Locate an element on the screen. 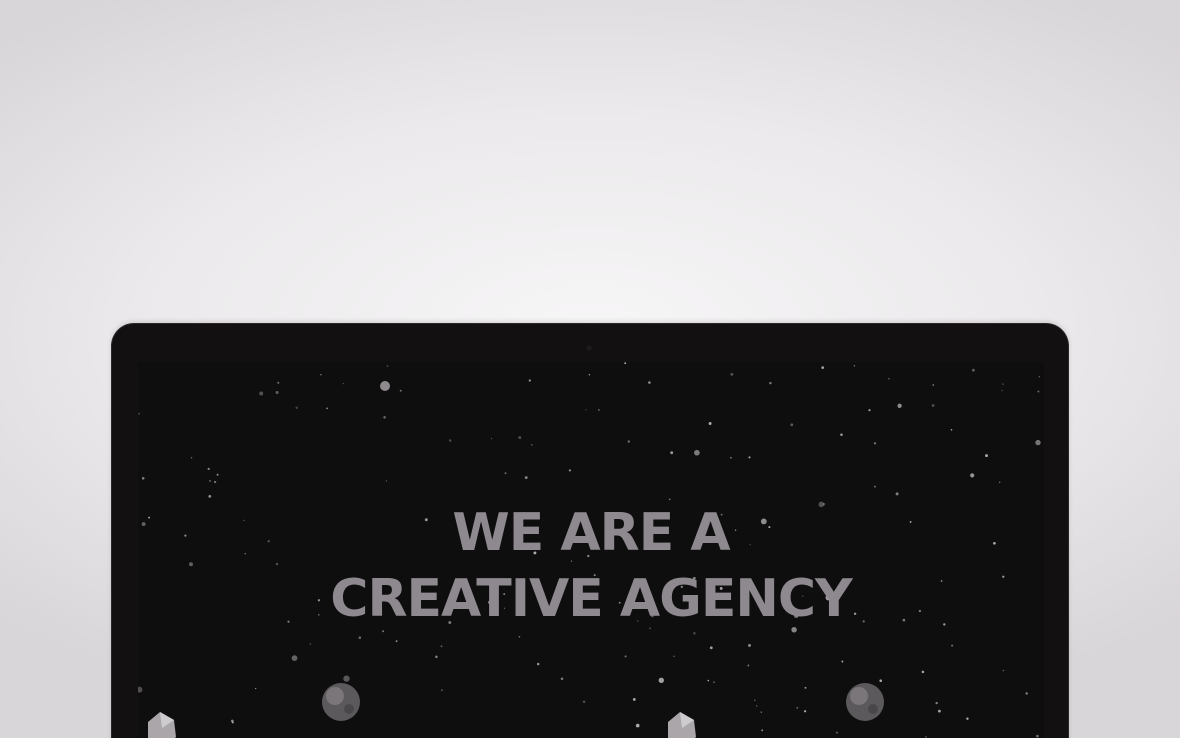 Image resolution: width=1180 pixels, height=738 pixels. hero-headline: WE ARE A CREATIVE AGENCY is located at coordinates (591, 566).